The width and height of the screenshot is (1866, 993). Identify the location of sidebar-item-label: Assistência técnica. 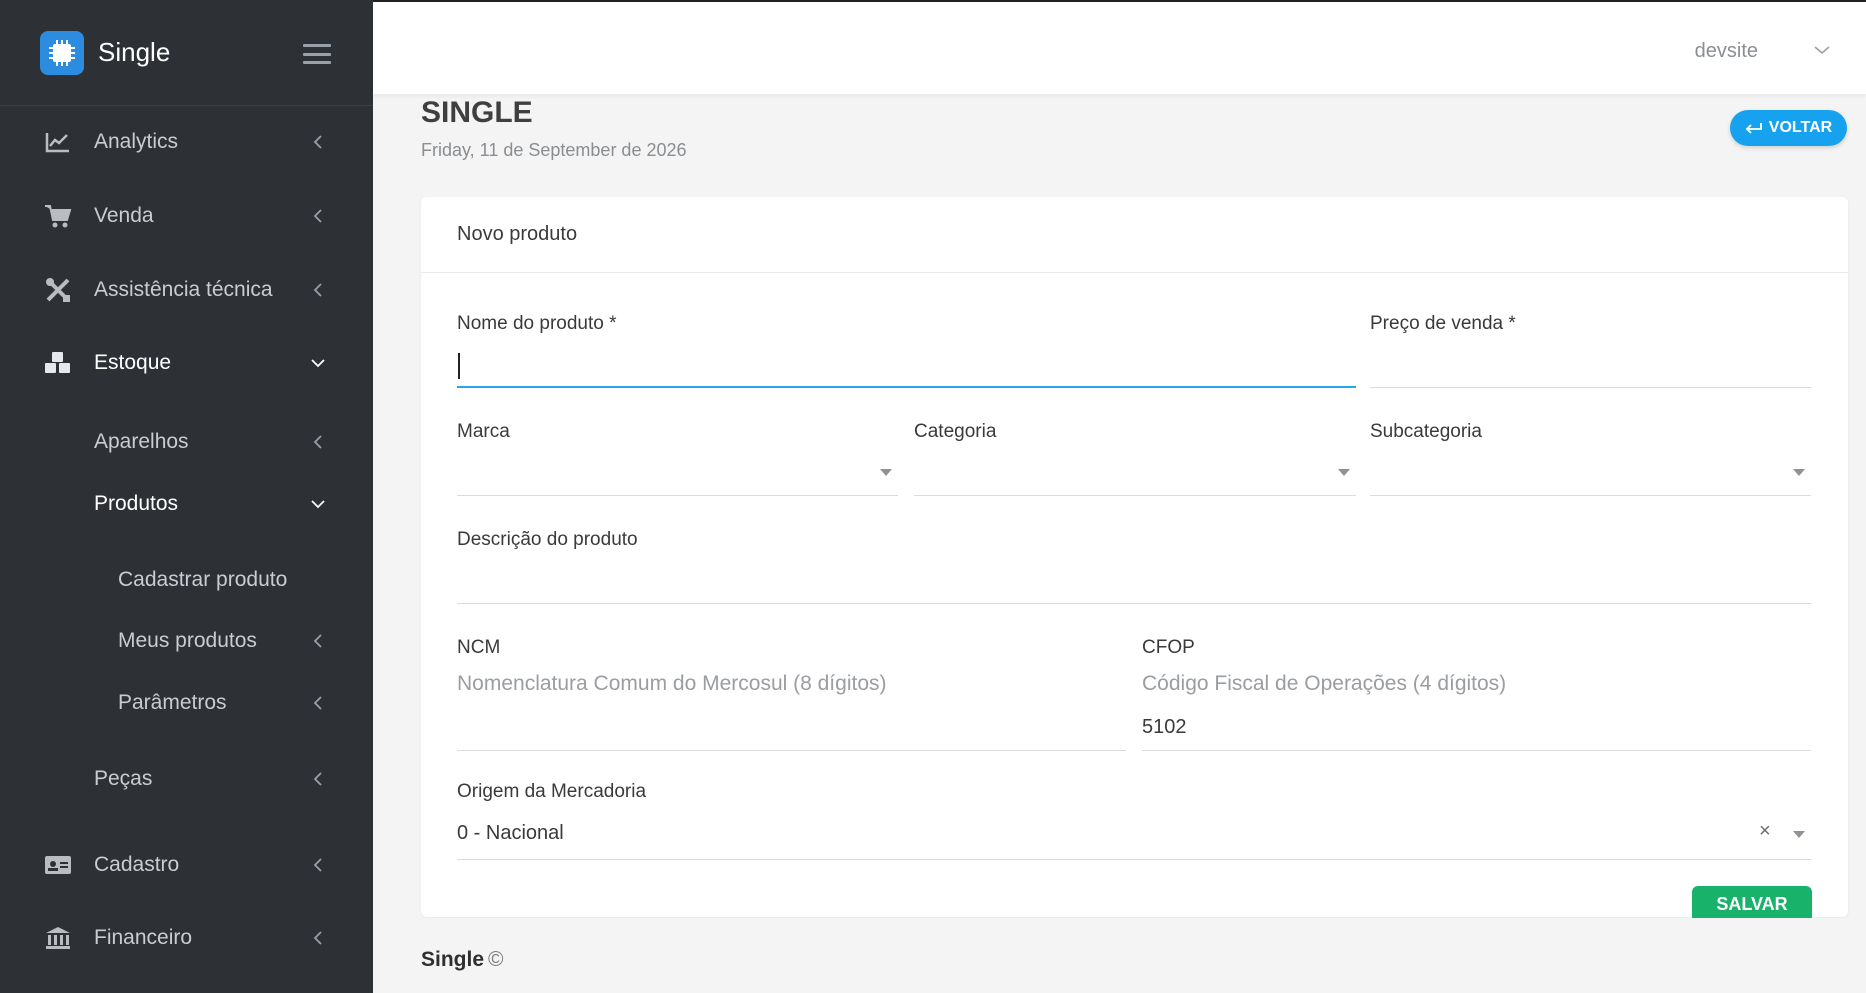
(183, 289).